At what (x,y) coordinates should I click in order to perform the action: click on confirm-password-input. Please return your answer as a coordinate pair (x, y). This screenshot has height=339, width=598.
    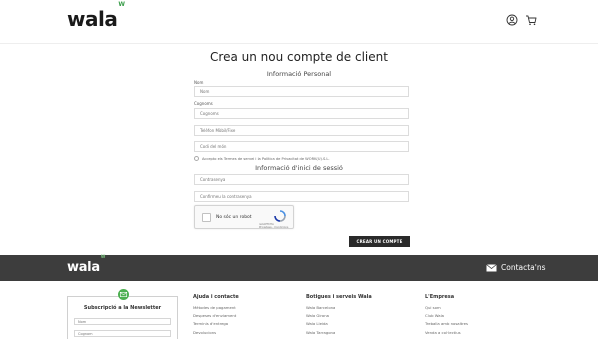
    Looking at the image, I should click on (301, 196).